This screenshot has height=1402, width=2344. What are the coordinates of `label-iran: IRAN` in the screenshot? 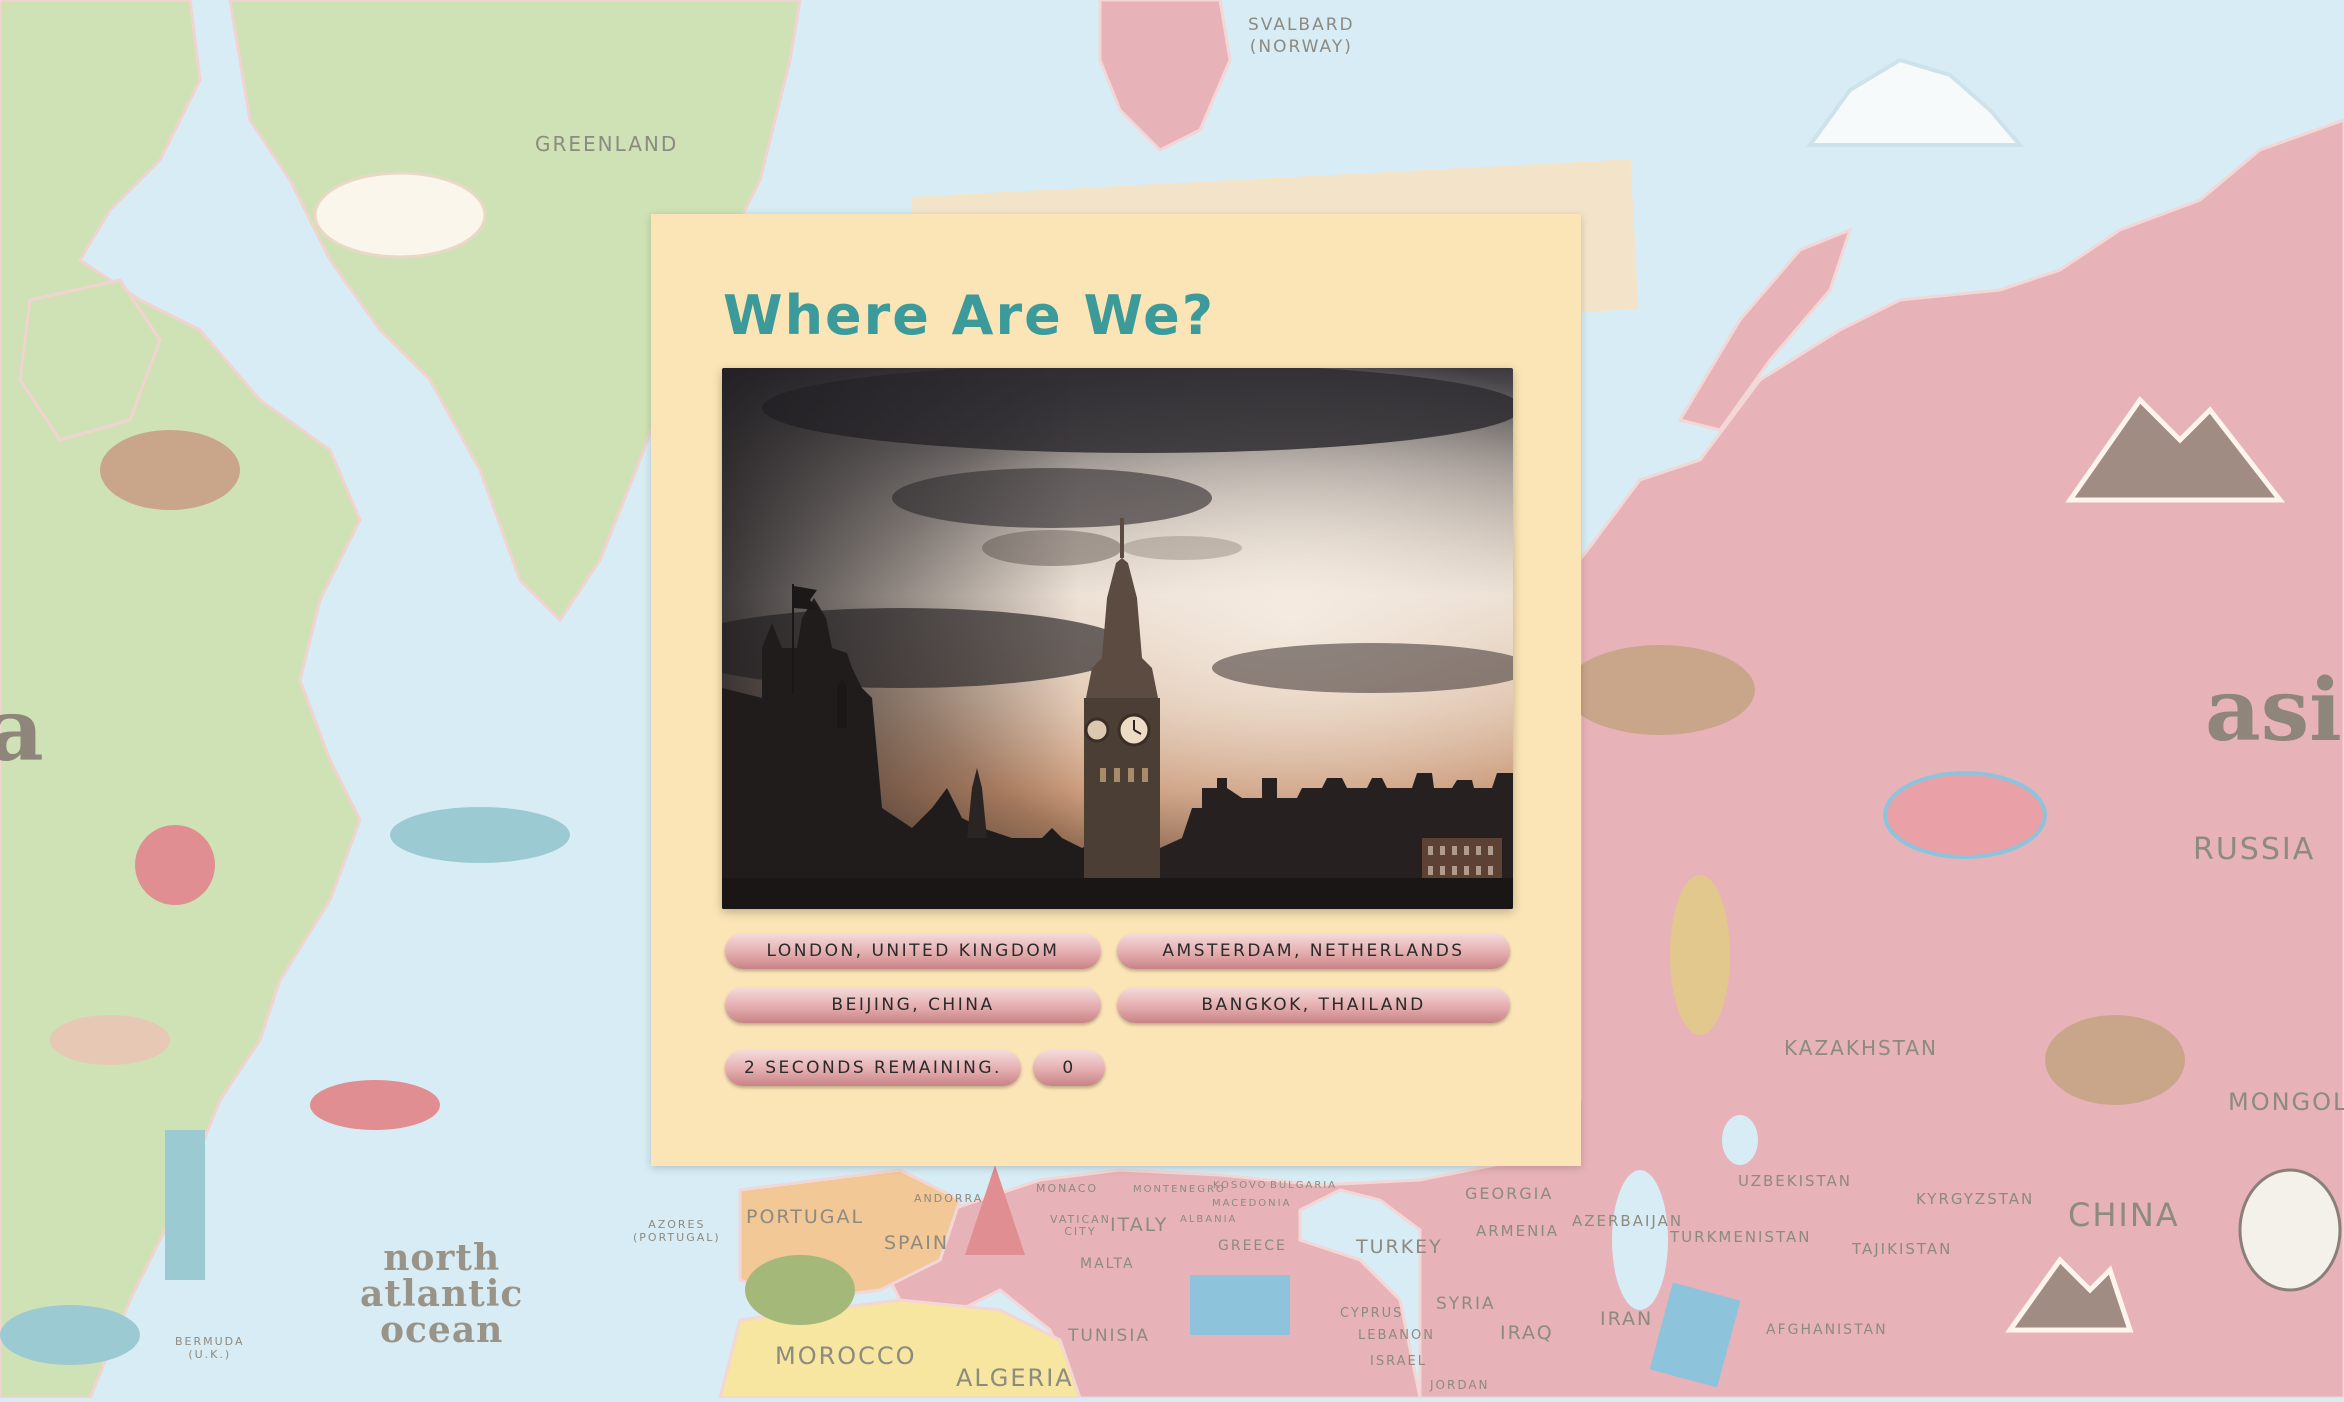 It's located at (1627, 1319).